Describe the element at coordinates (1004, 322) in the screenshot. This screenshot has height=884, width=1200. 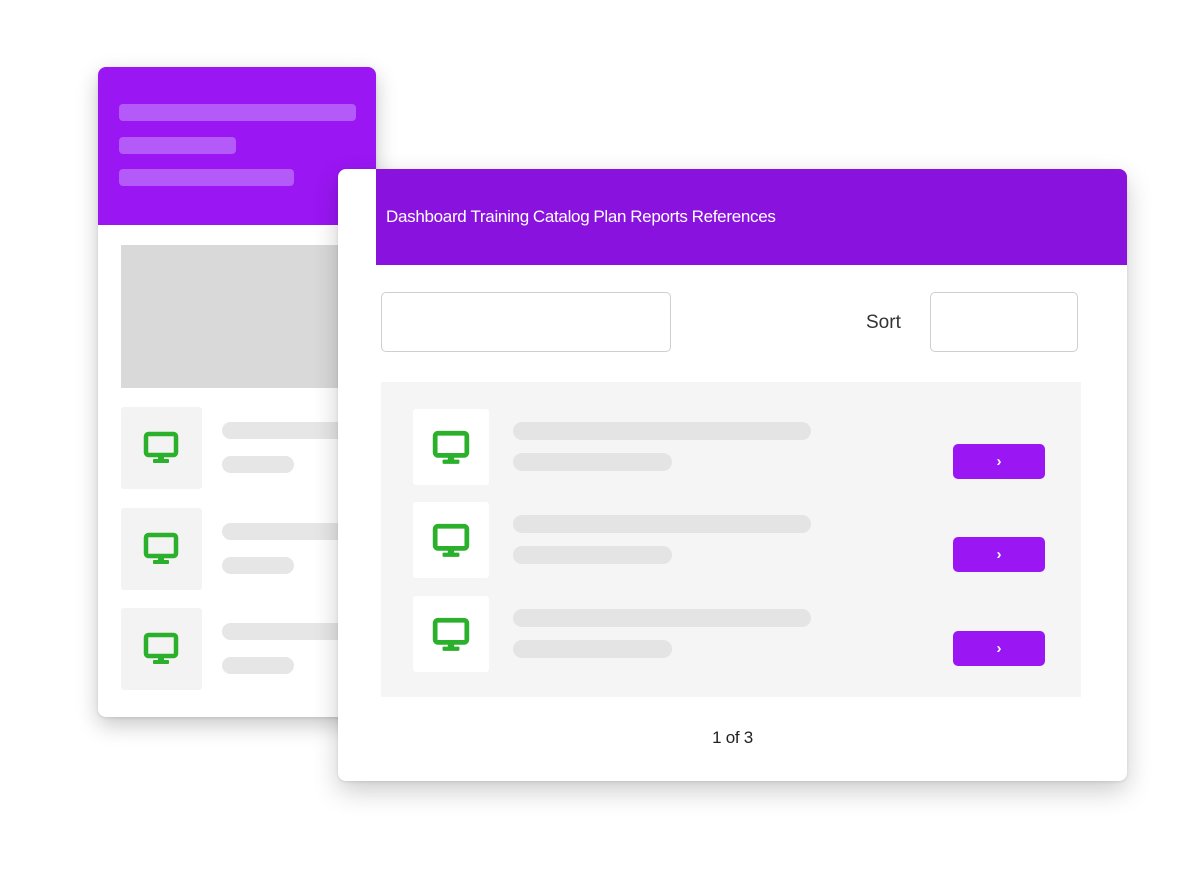
I see `sort-select` at that location.